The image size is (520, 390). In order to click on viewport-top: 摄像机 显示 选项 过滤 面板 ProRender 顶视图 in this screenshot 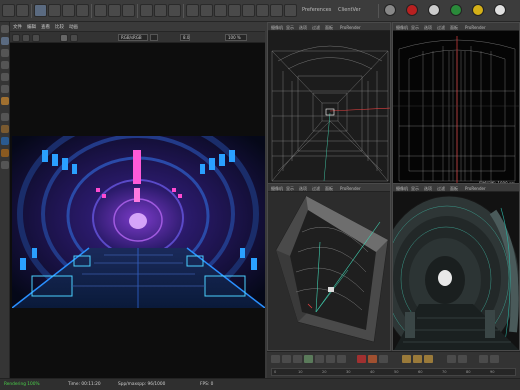, I will do `click(456, 106)`.